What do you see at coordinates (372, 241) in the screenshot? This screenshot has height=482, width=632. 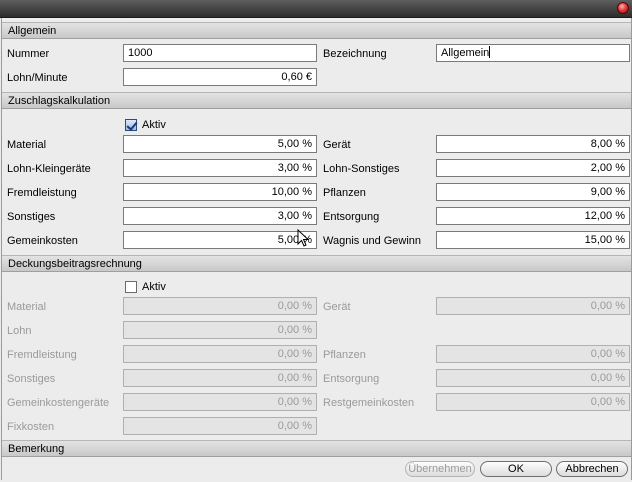 I see `zuschlag-label: Wagnis und Gewinn` at bounding box center [372, 241].